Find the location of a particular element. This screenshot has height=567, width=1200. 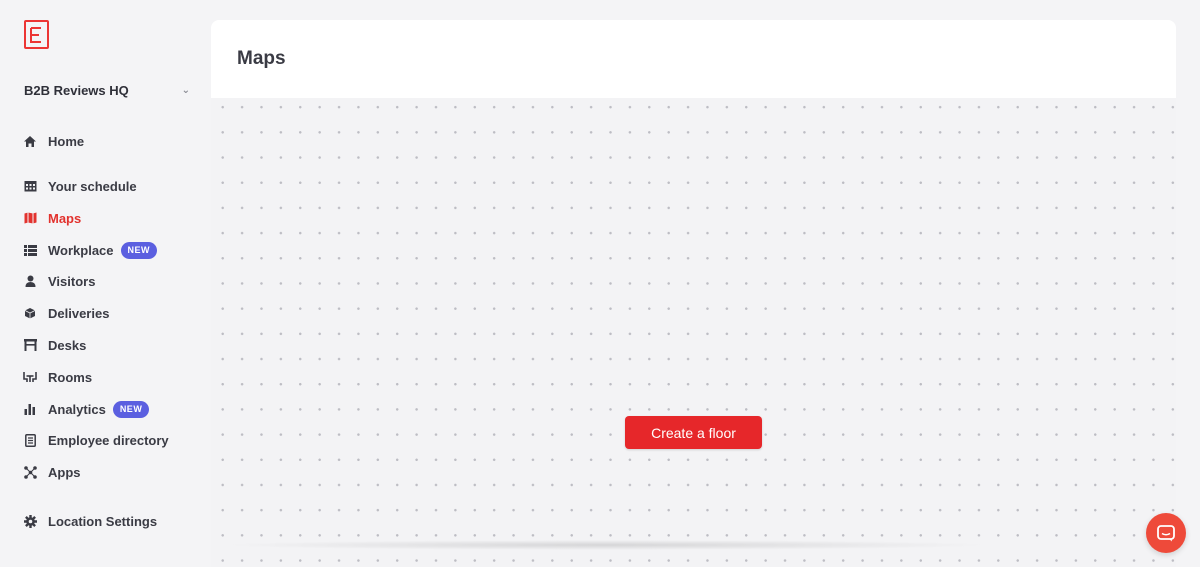

sidebar-item-schedule: Your schedule is located at coordinates (79, 186).